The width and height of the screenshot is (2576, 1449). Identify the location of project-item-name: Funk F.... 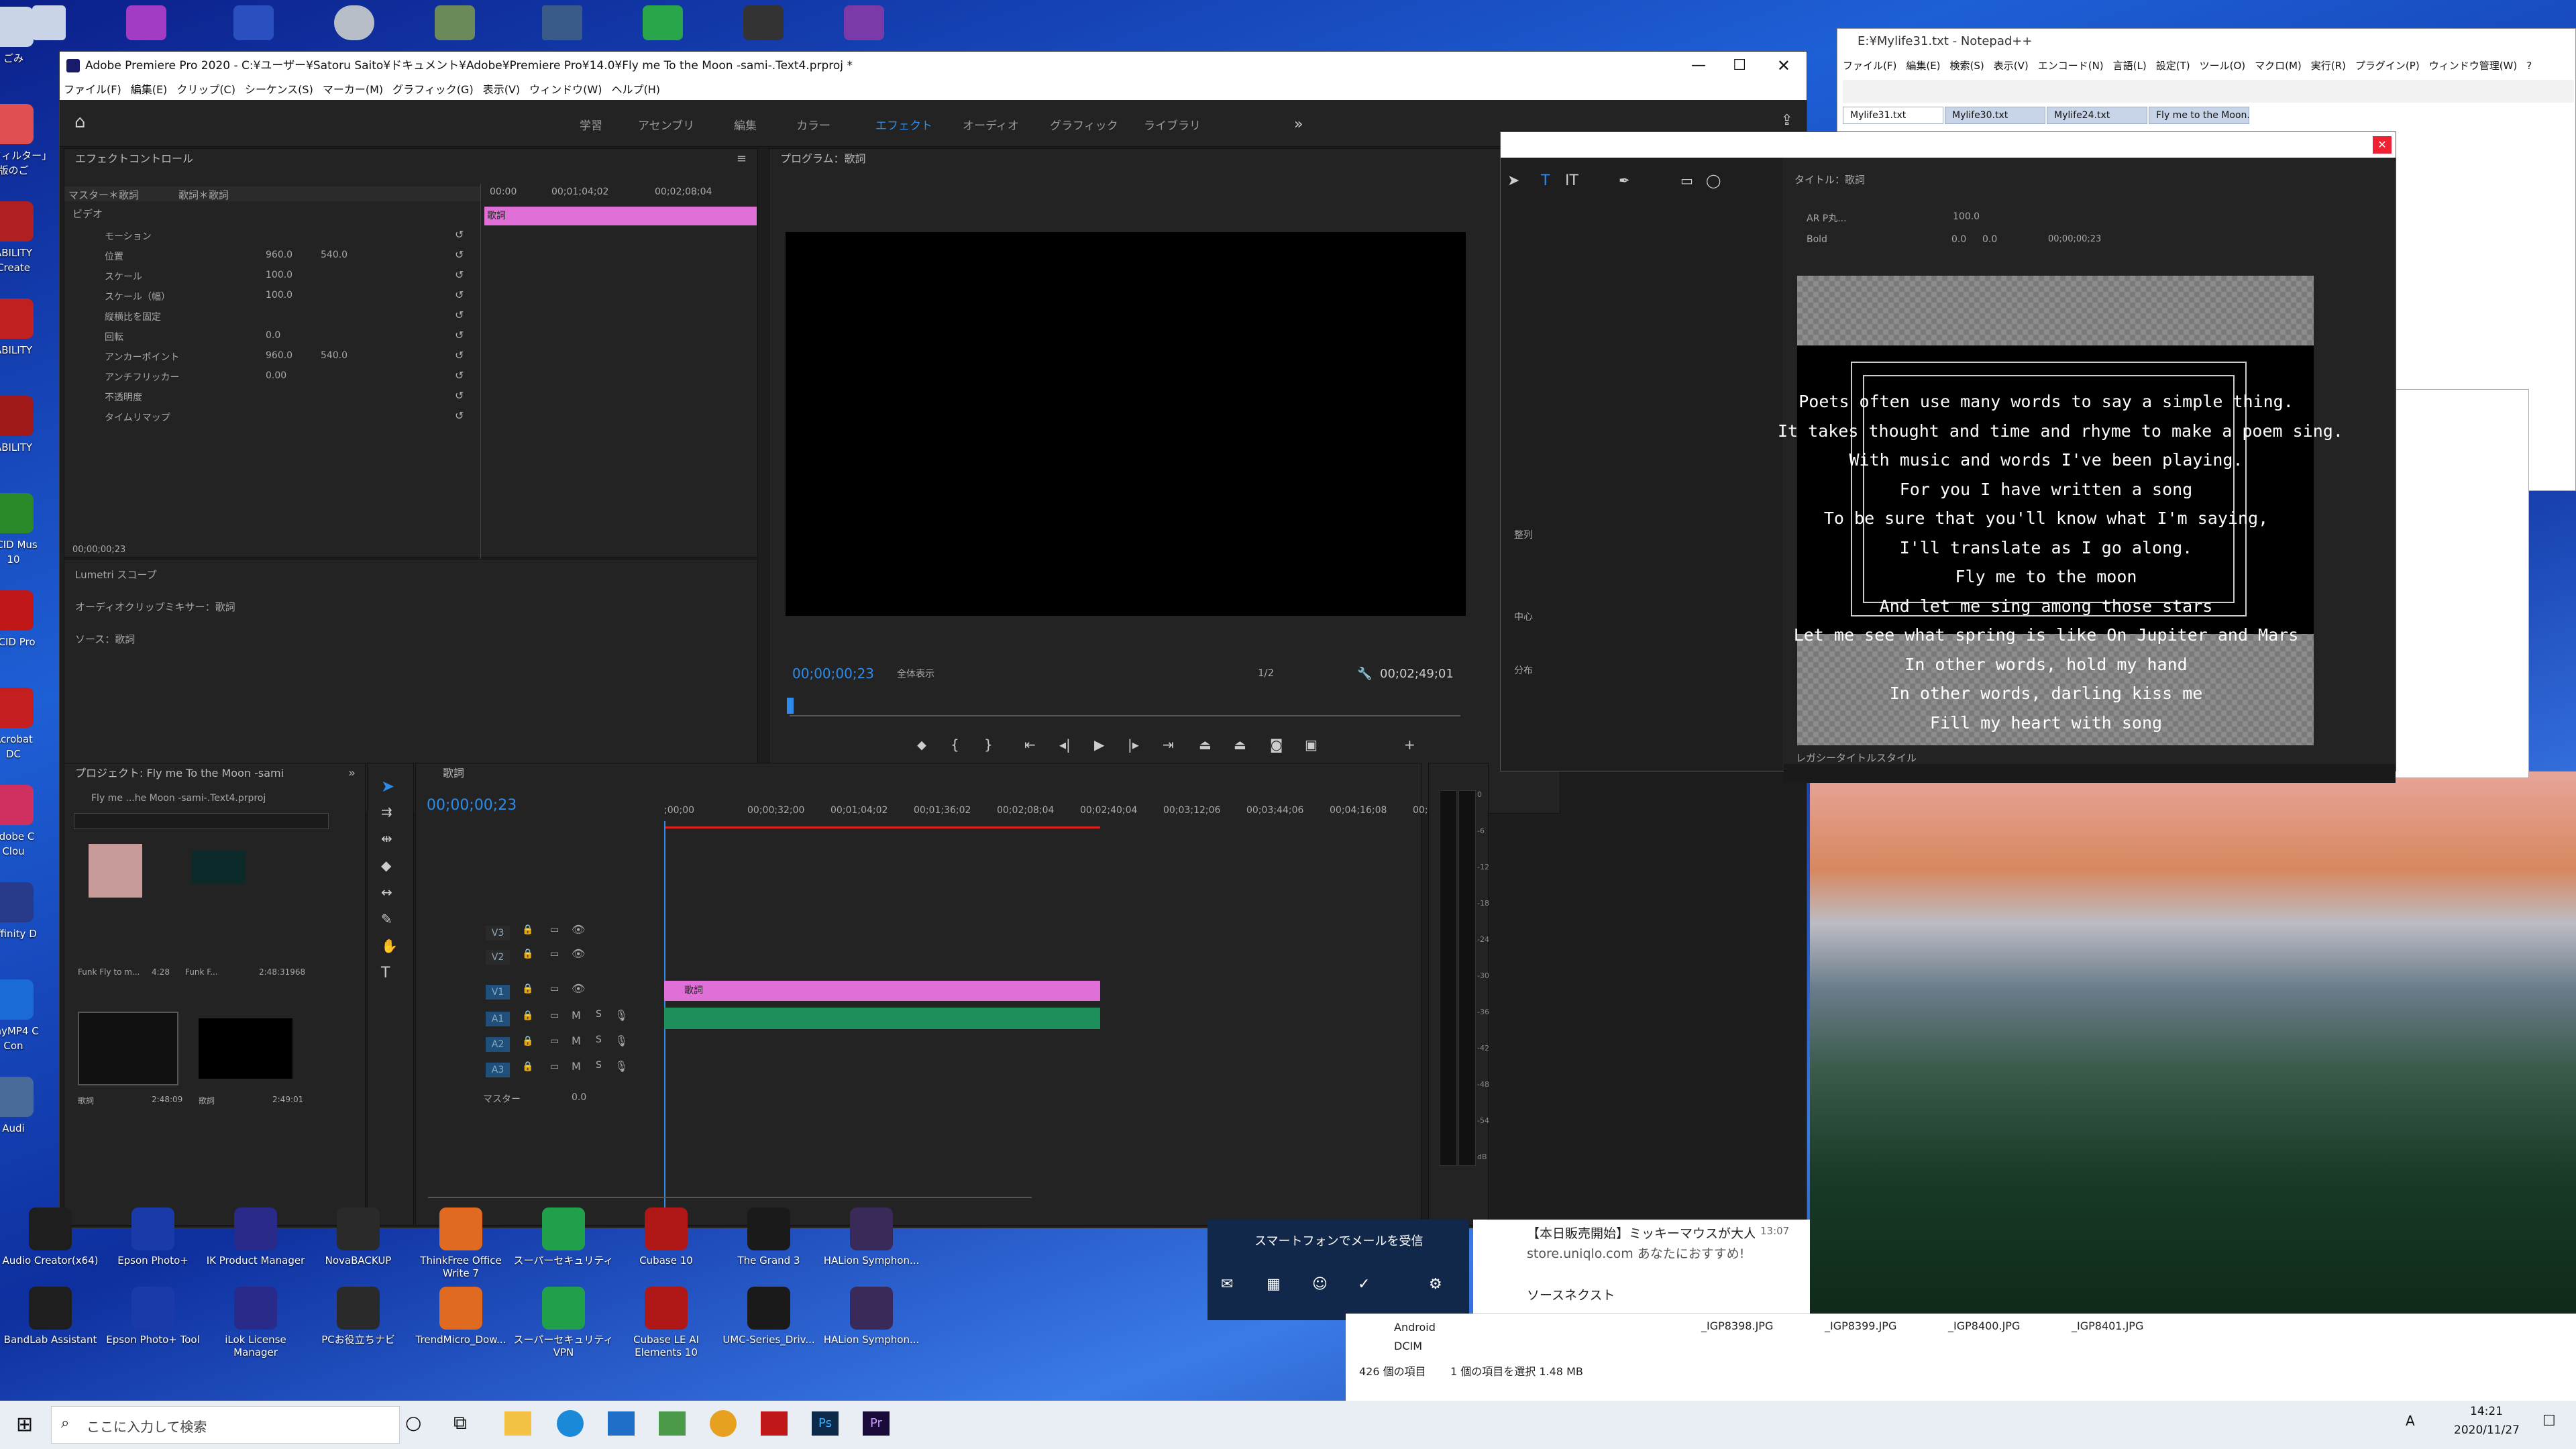
(201, 972).